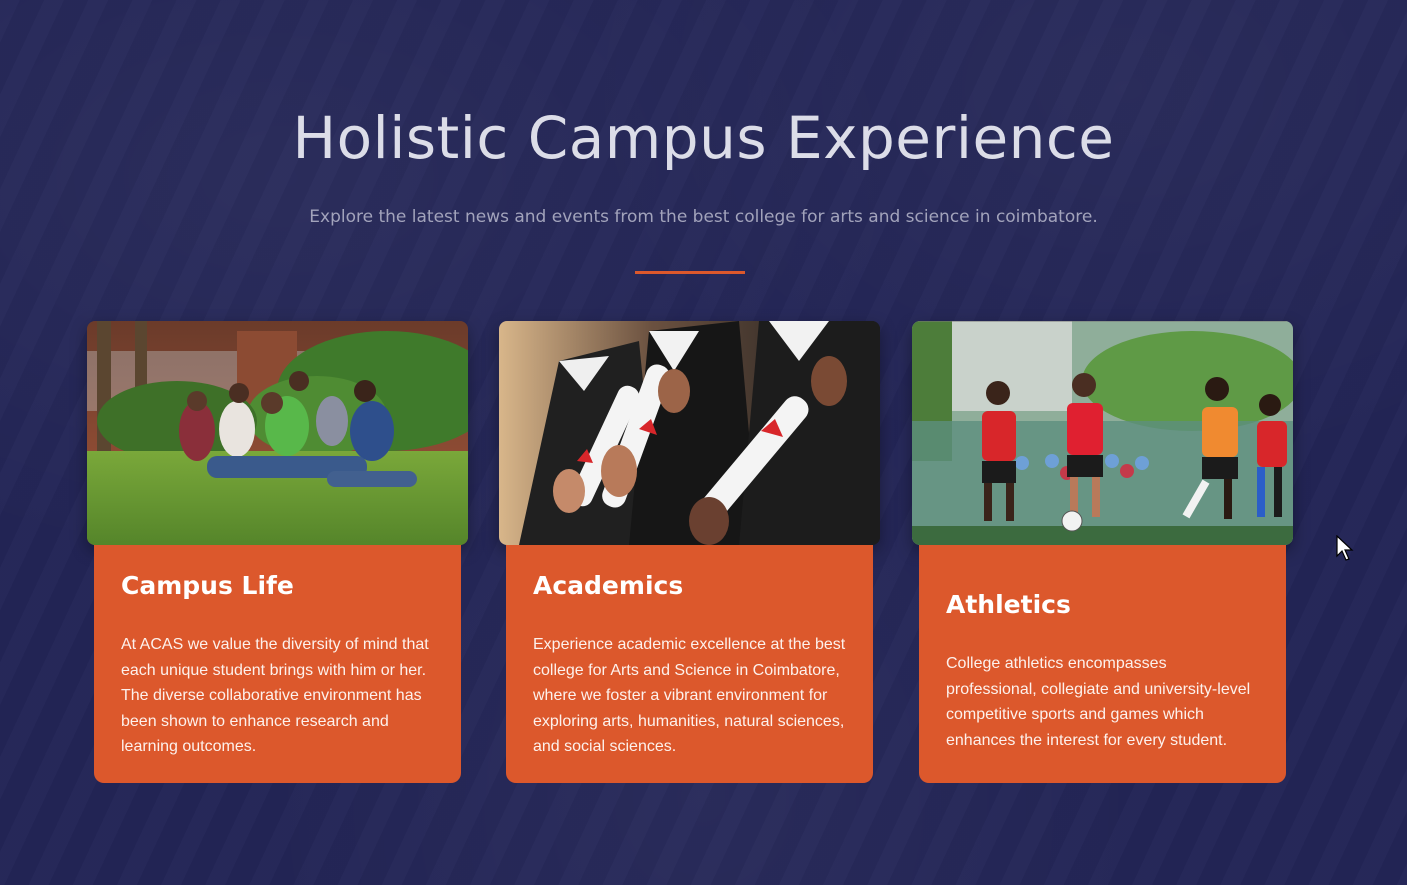 The image size is (1407, 885). What do you see at coordinates (1102, 604) in the screenshot?
I see `card-title: Athletics` at bounding box center [1102, 604].